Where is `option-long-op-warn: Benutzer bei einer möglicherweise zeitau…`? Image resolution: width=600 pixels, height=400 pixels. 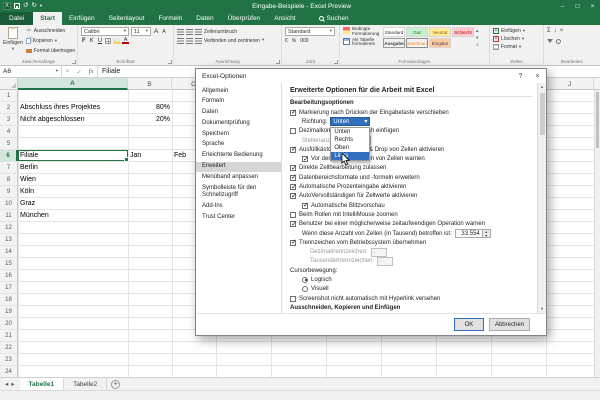 option-long-op-warn: Benutzer bei einer möglicherweise zeitau… is located at coordinates (411, 224).